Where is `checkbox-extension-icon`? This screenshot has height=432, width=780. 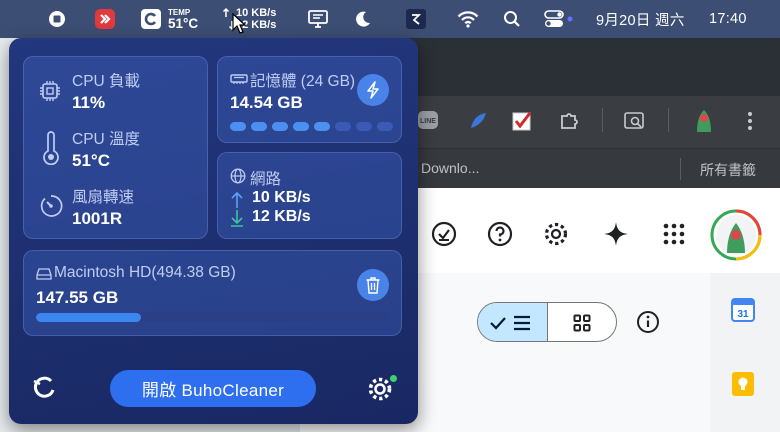 checkbox-extension-icon is located at coordinates (522, 123).